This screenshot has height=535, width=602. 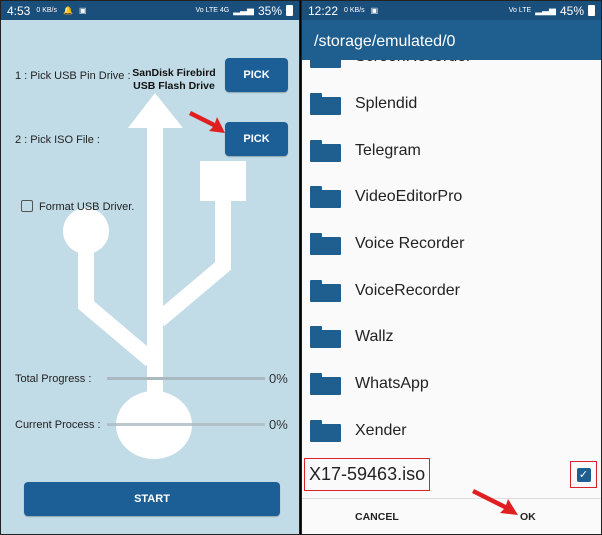 I want to click on notification-icons: 0 KB/s 🔔 ▣, so click(x=61, y=10).